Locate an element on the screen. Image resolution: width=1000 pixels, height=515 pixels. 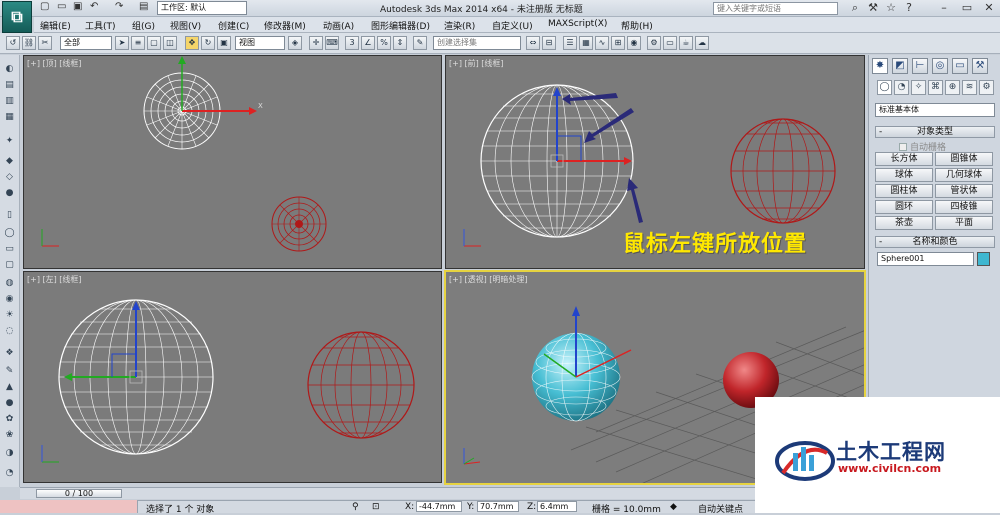
strip-tool-icon: ▢ is located at coordinates (9, 265).